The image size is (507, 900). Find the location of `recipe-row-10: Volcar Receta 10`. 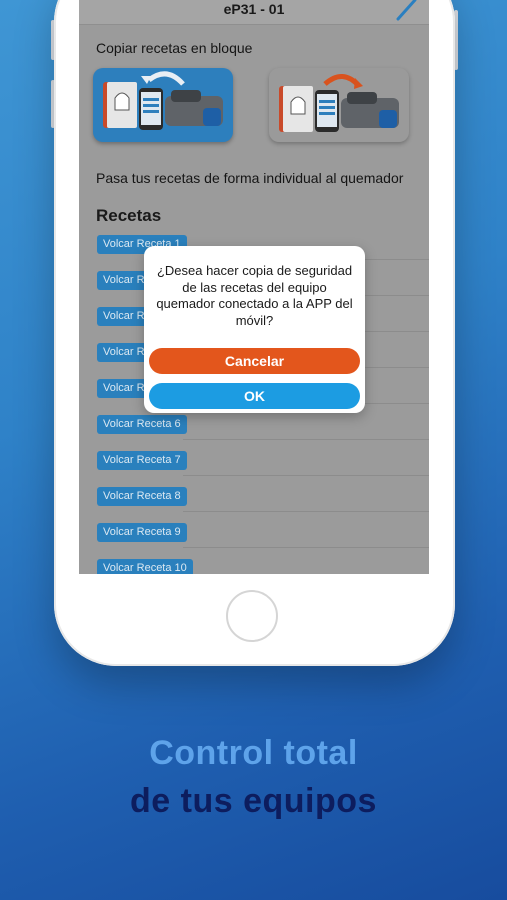

recipe-row-10: Volcar Receta 10 is located at coordinates (263, 566).